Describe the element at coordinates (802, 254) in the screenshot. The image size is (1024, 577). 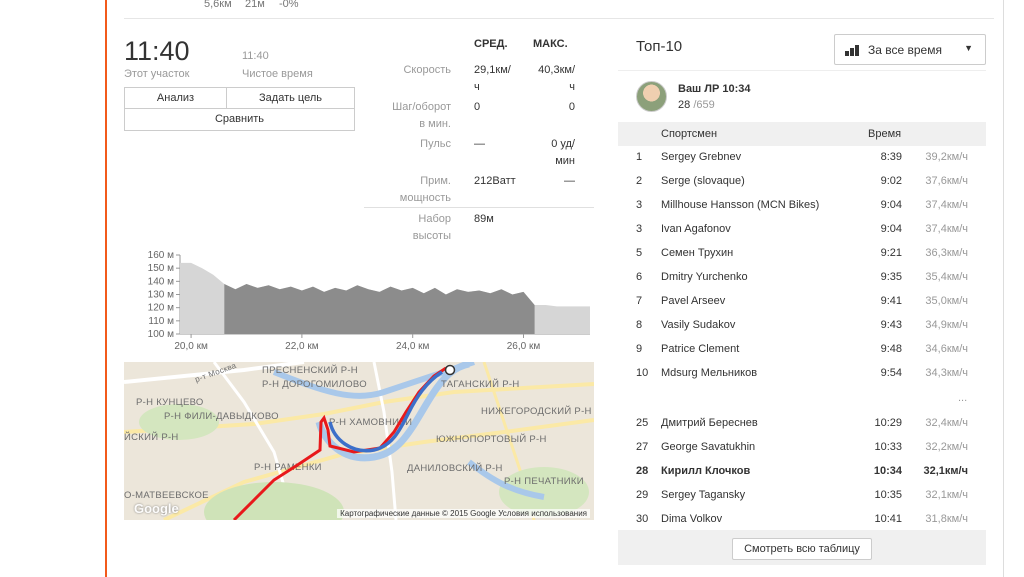
I see `leaderboard-row: 5 Семен Трухин 9:21 36,3км/ч` at that location.